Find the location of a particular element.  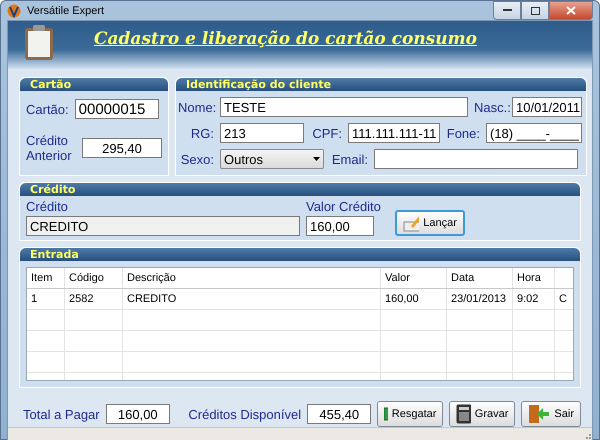

name-field: TESTE is located at coordinates (344, 107).